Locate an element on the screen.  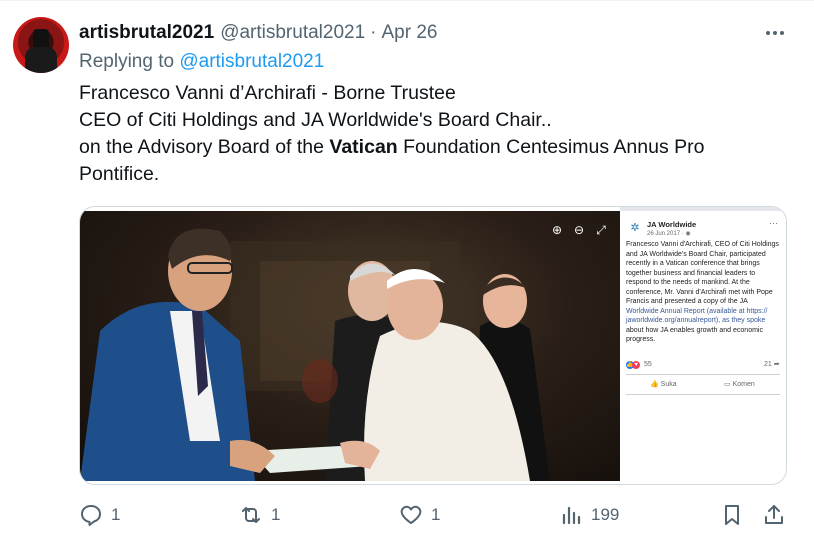
fb-date-text: 26 Jun 2017 · is located at coordinates (666, 234).